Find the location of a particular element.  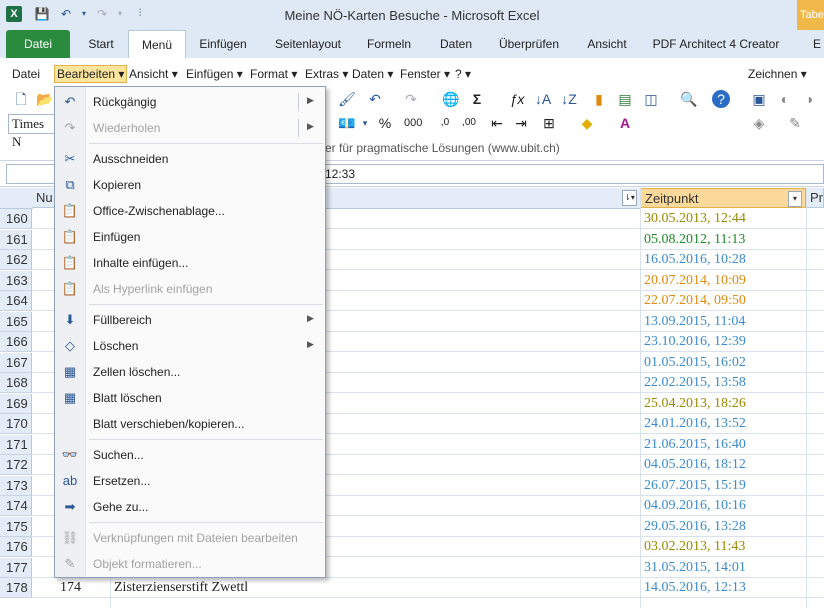

autosum-icon: Σ is located at coordinates (477, 99).